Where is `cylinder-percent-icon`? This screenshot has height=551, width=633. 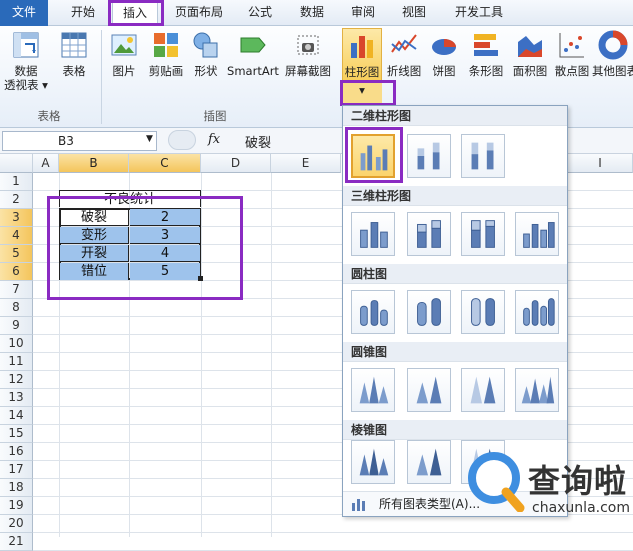
cylinder-percent-icon is located at coordinates (483, 312).